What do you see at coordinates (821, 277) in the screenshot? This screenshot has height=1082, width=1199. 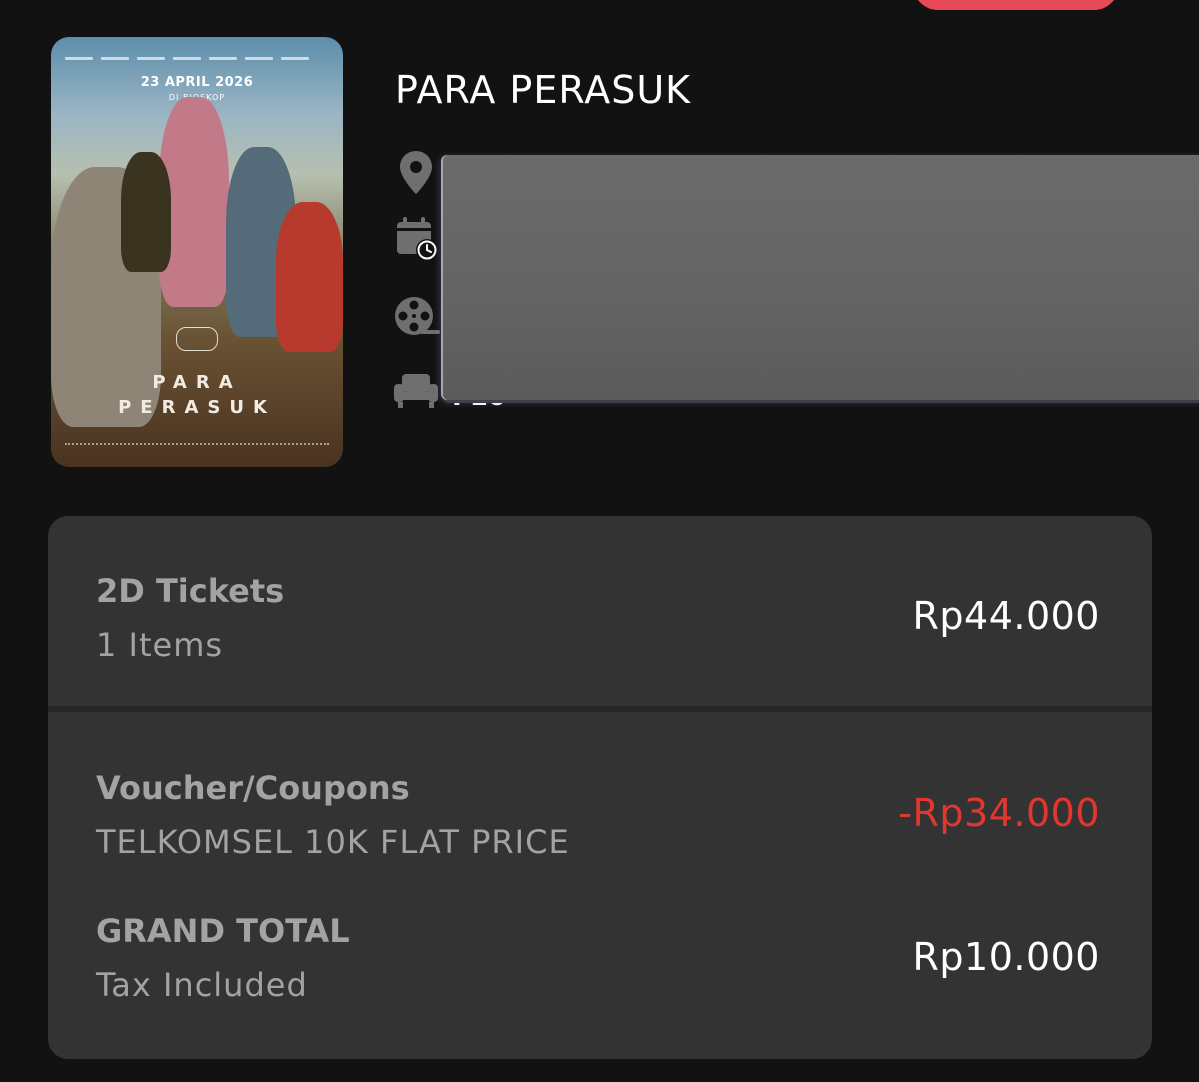 I see `redaction-overlay` at bounding box center [821, 277].